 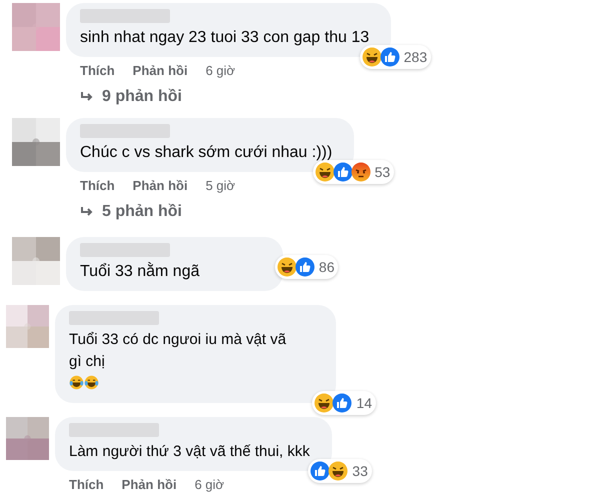 What do you see at coordinates (189, 451) in the screenshot?
I see `comment-text: Làm người thứ 3 vật vã thế thui, kkk` at bounding box center [189, 451].